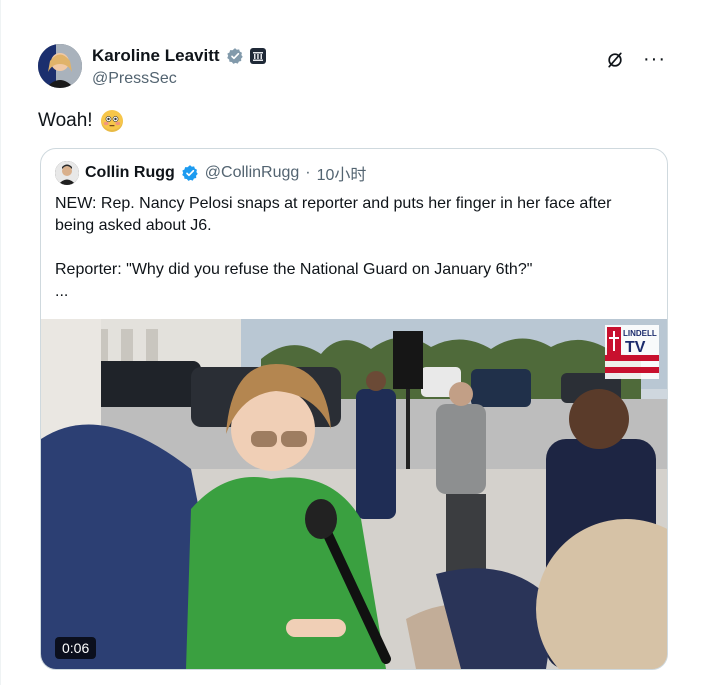 This screenshot has width=704, height=685. I want to click on timeline-border, so click(0, 342).